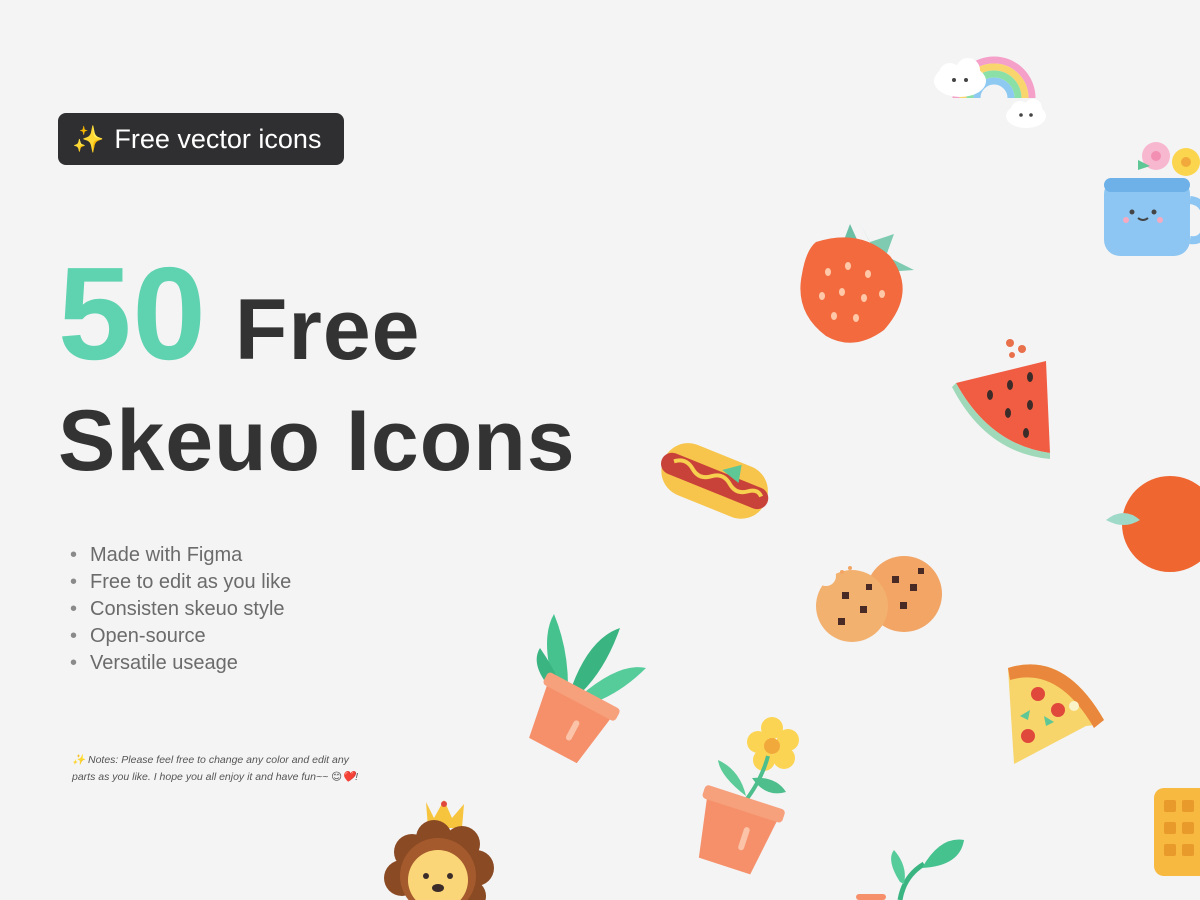 The width and height of the screenshot is (1200, 900). I want to click on potted-plant-icon, so click(579, 686).